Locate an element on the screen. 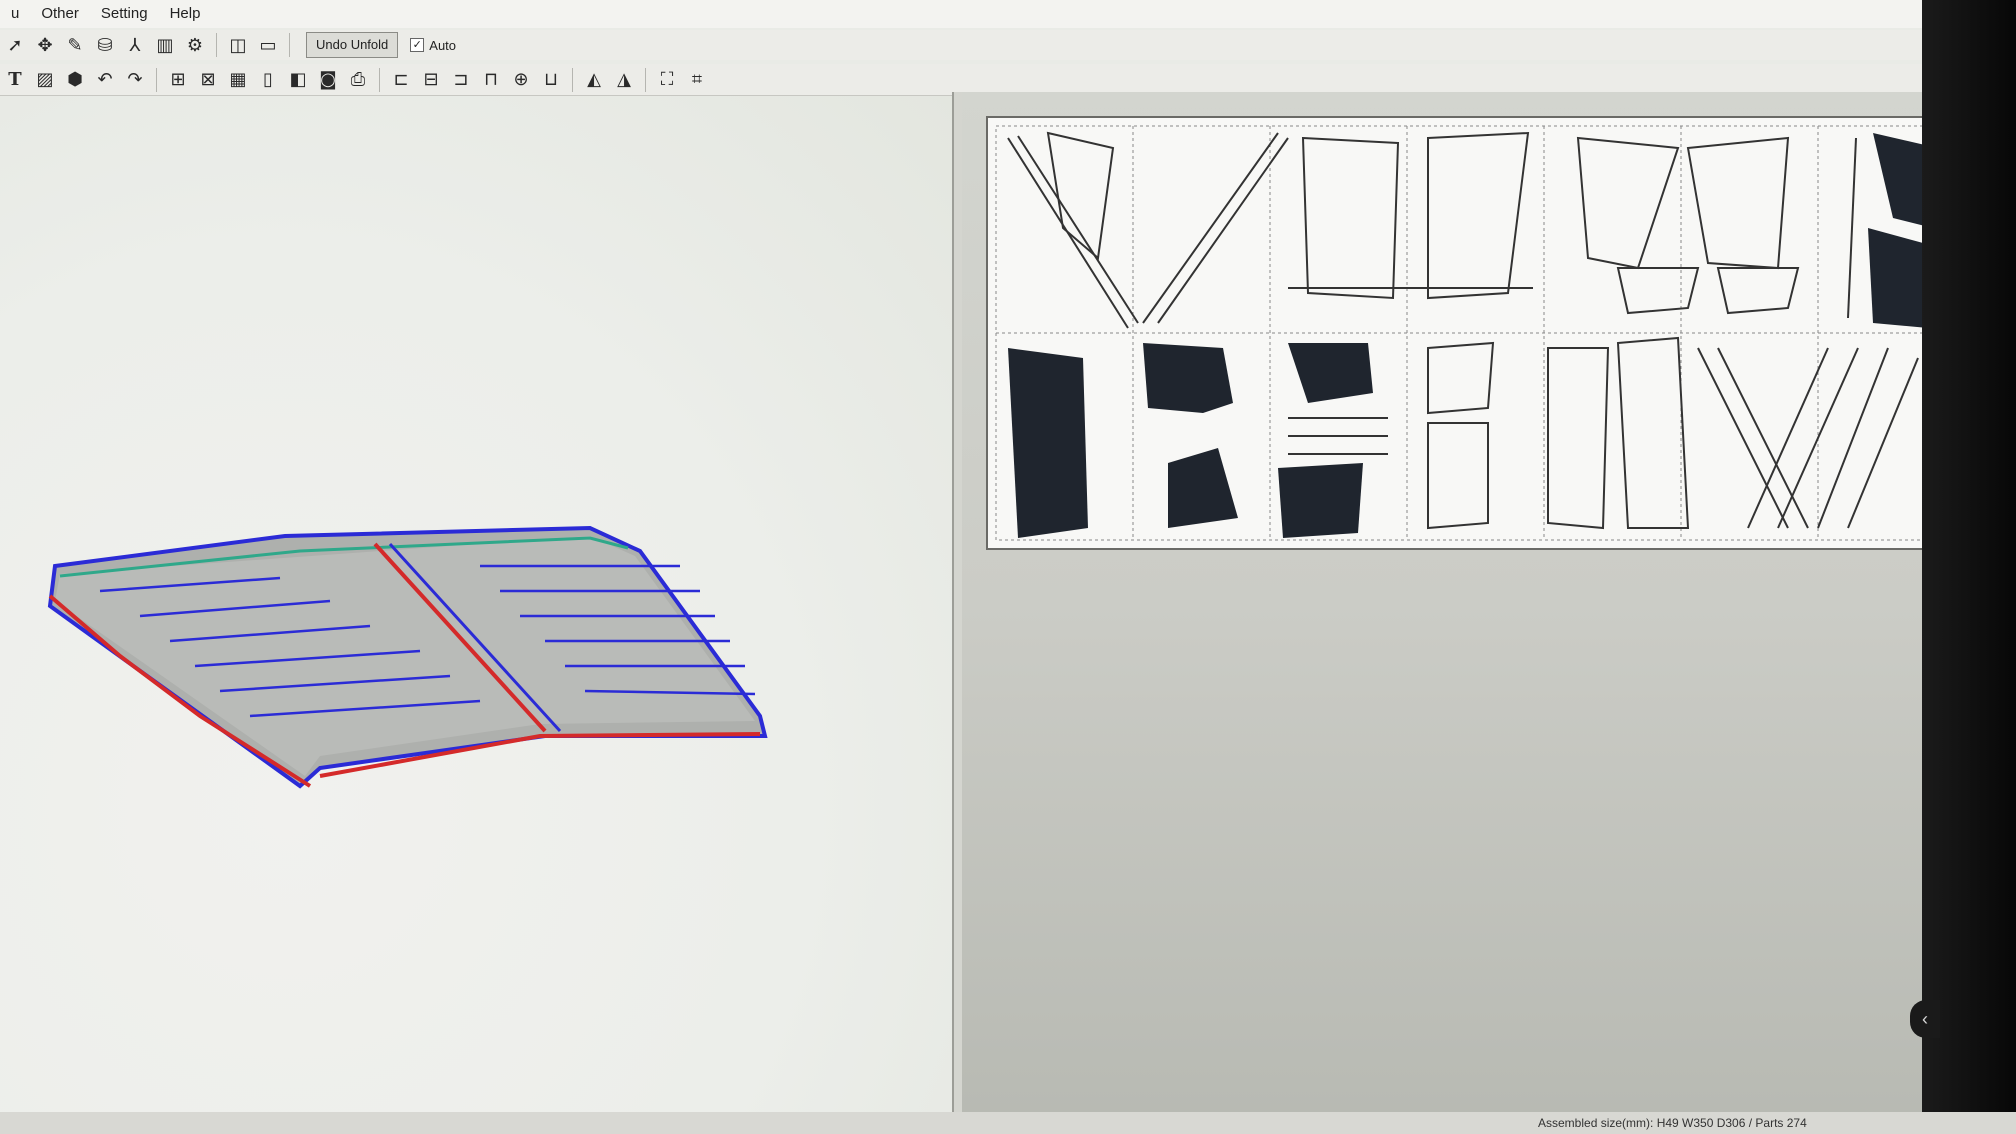  axis-icon: ⅄ is located at coordinates (135, 45).